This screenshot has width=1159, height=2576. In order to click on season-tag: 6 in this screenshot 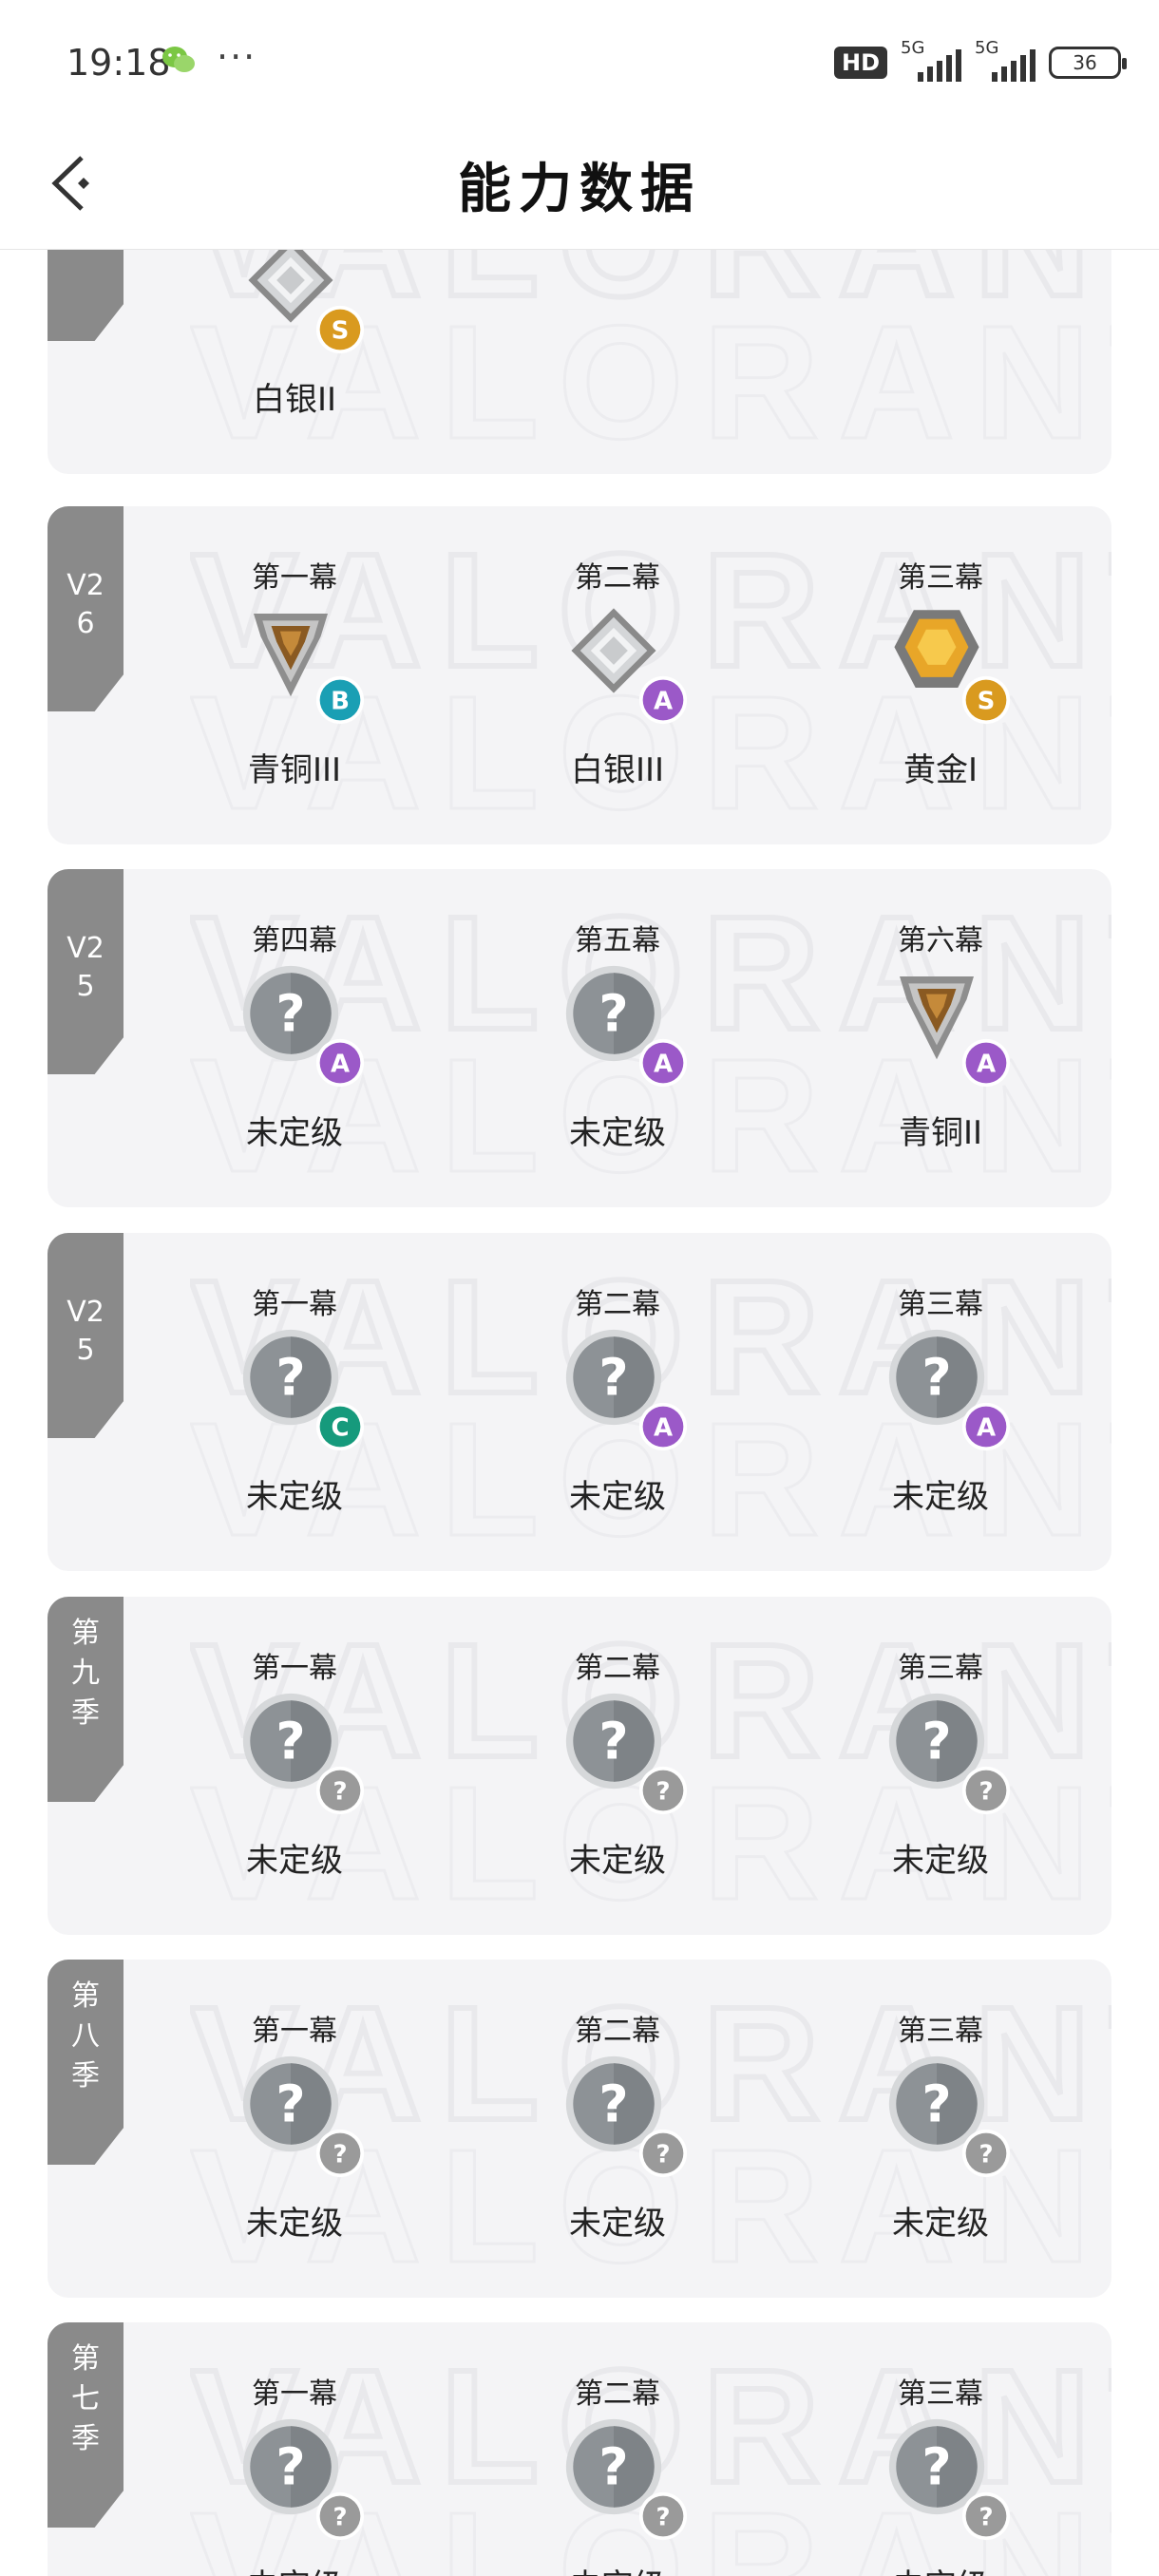, I will do `click(86, 295)`.